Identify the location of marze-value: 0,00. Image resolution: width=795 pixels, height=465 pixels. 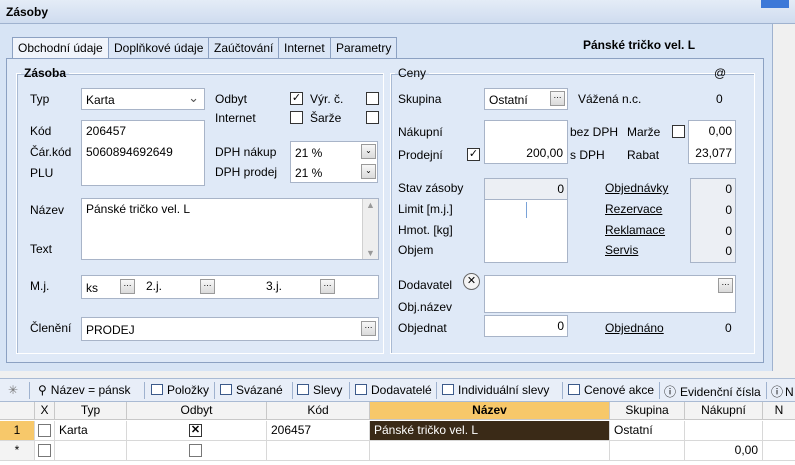
(720, 131).